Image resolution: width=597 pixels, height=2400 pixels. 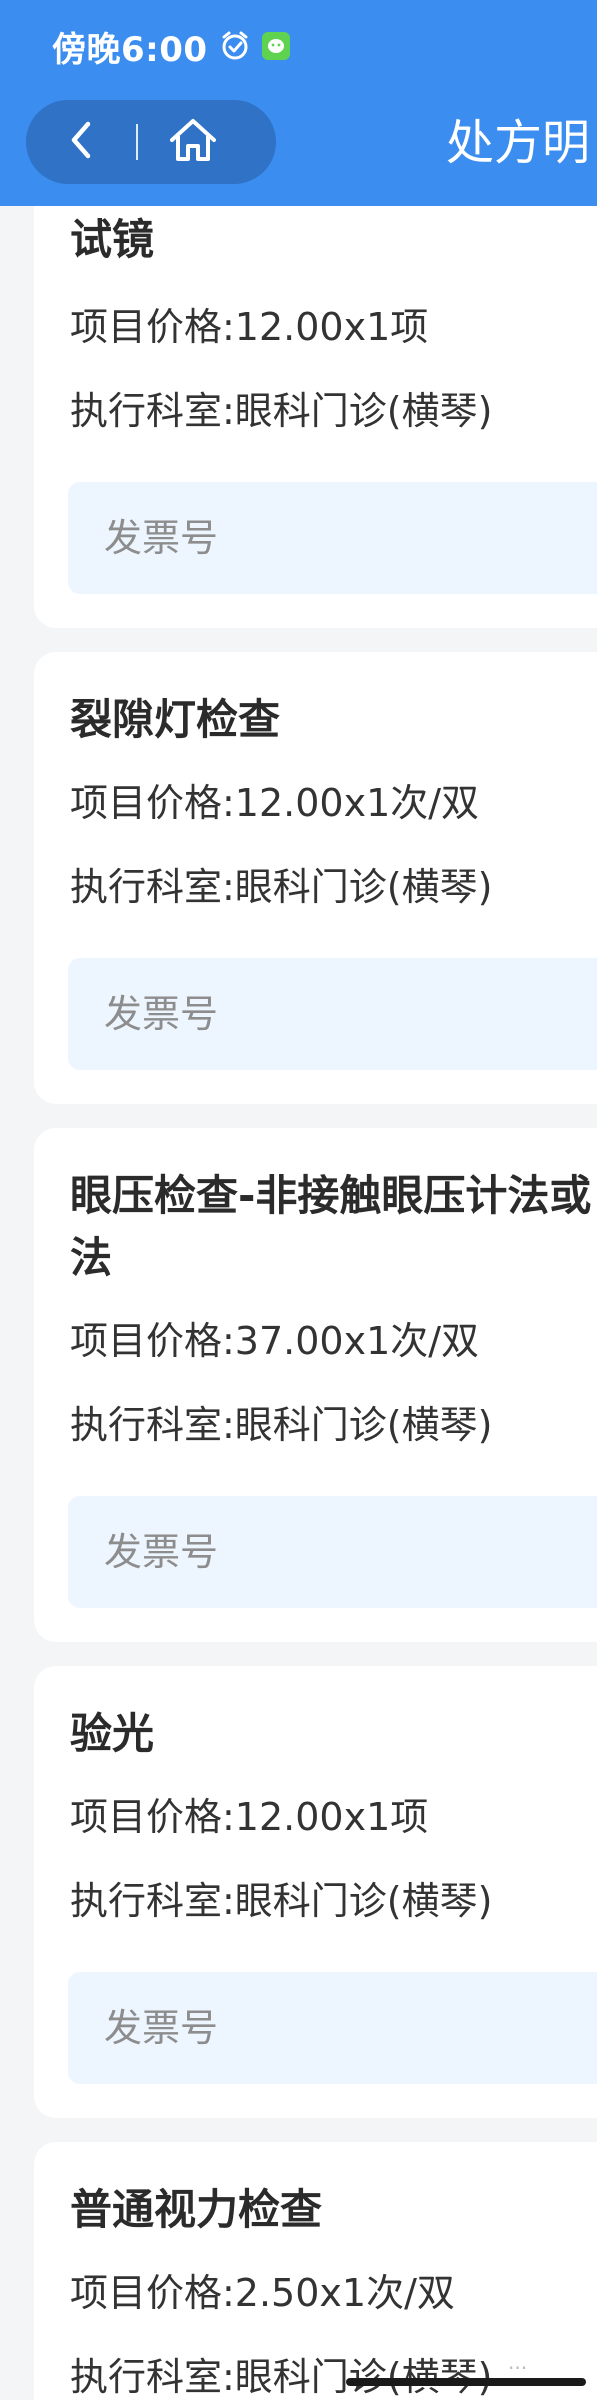 I want to click on page-title: 处方明, so click(x=518, y=143).